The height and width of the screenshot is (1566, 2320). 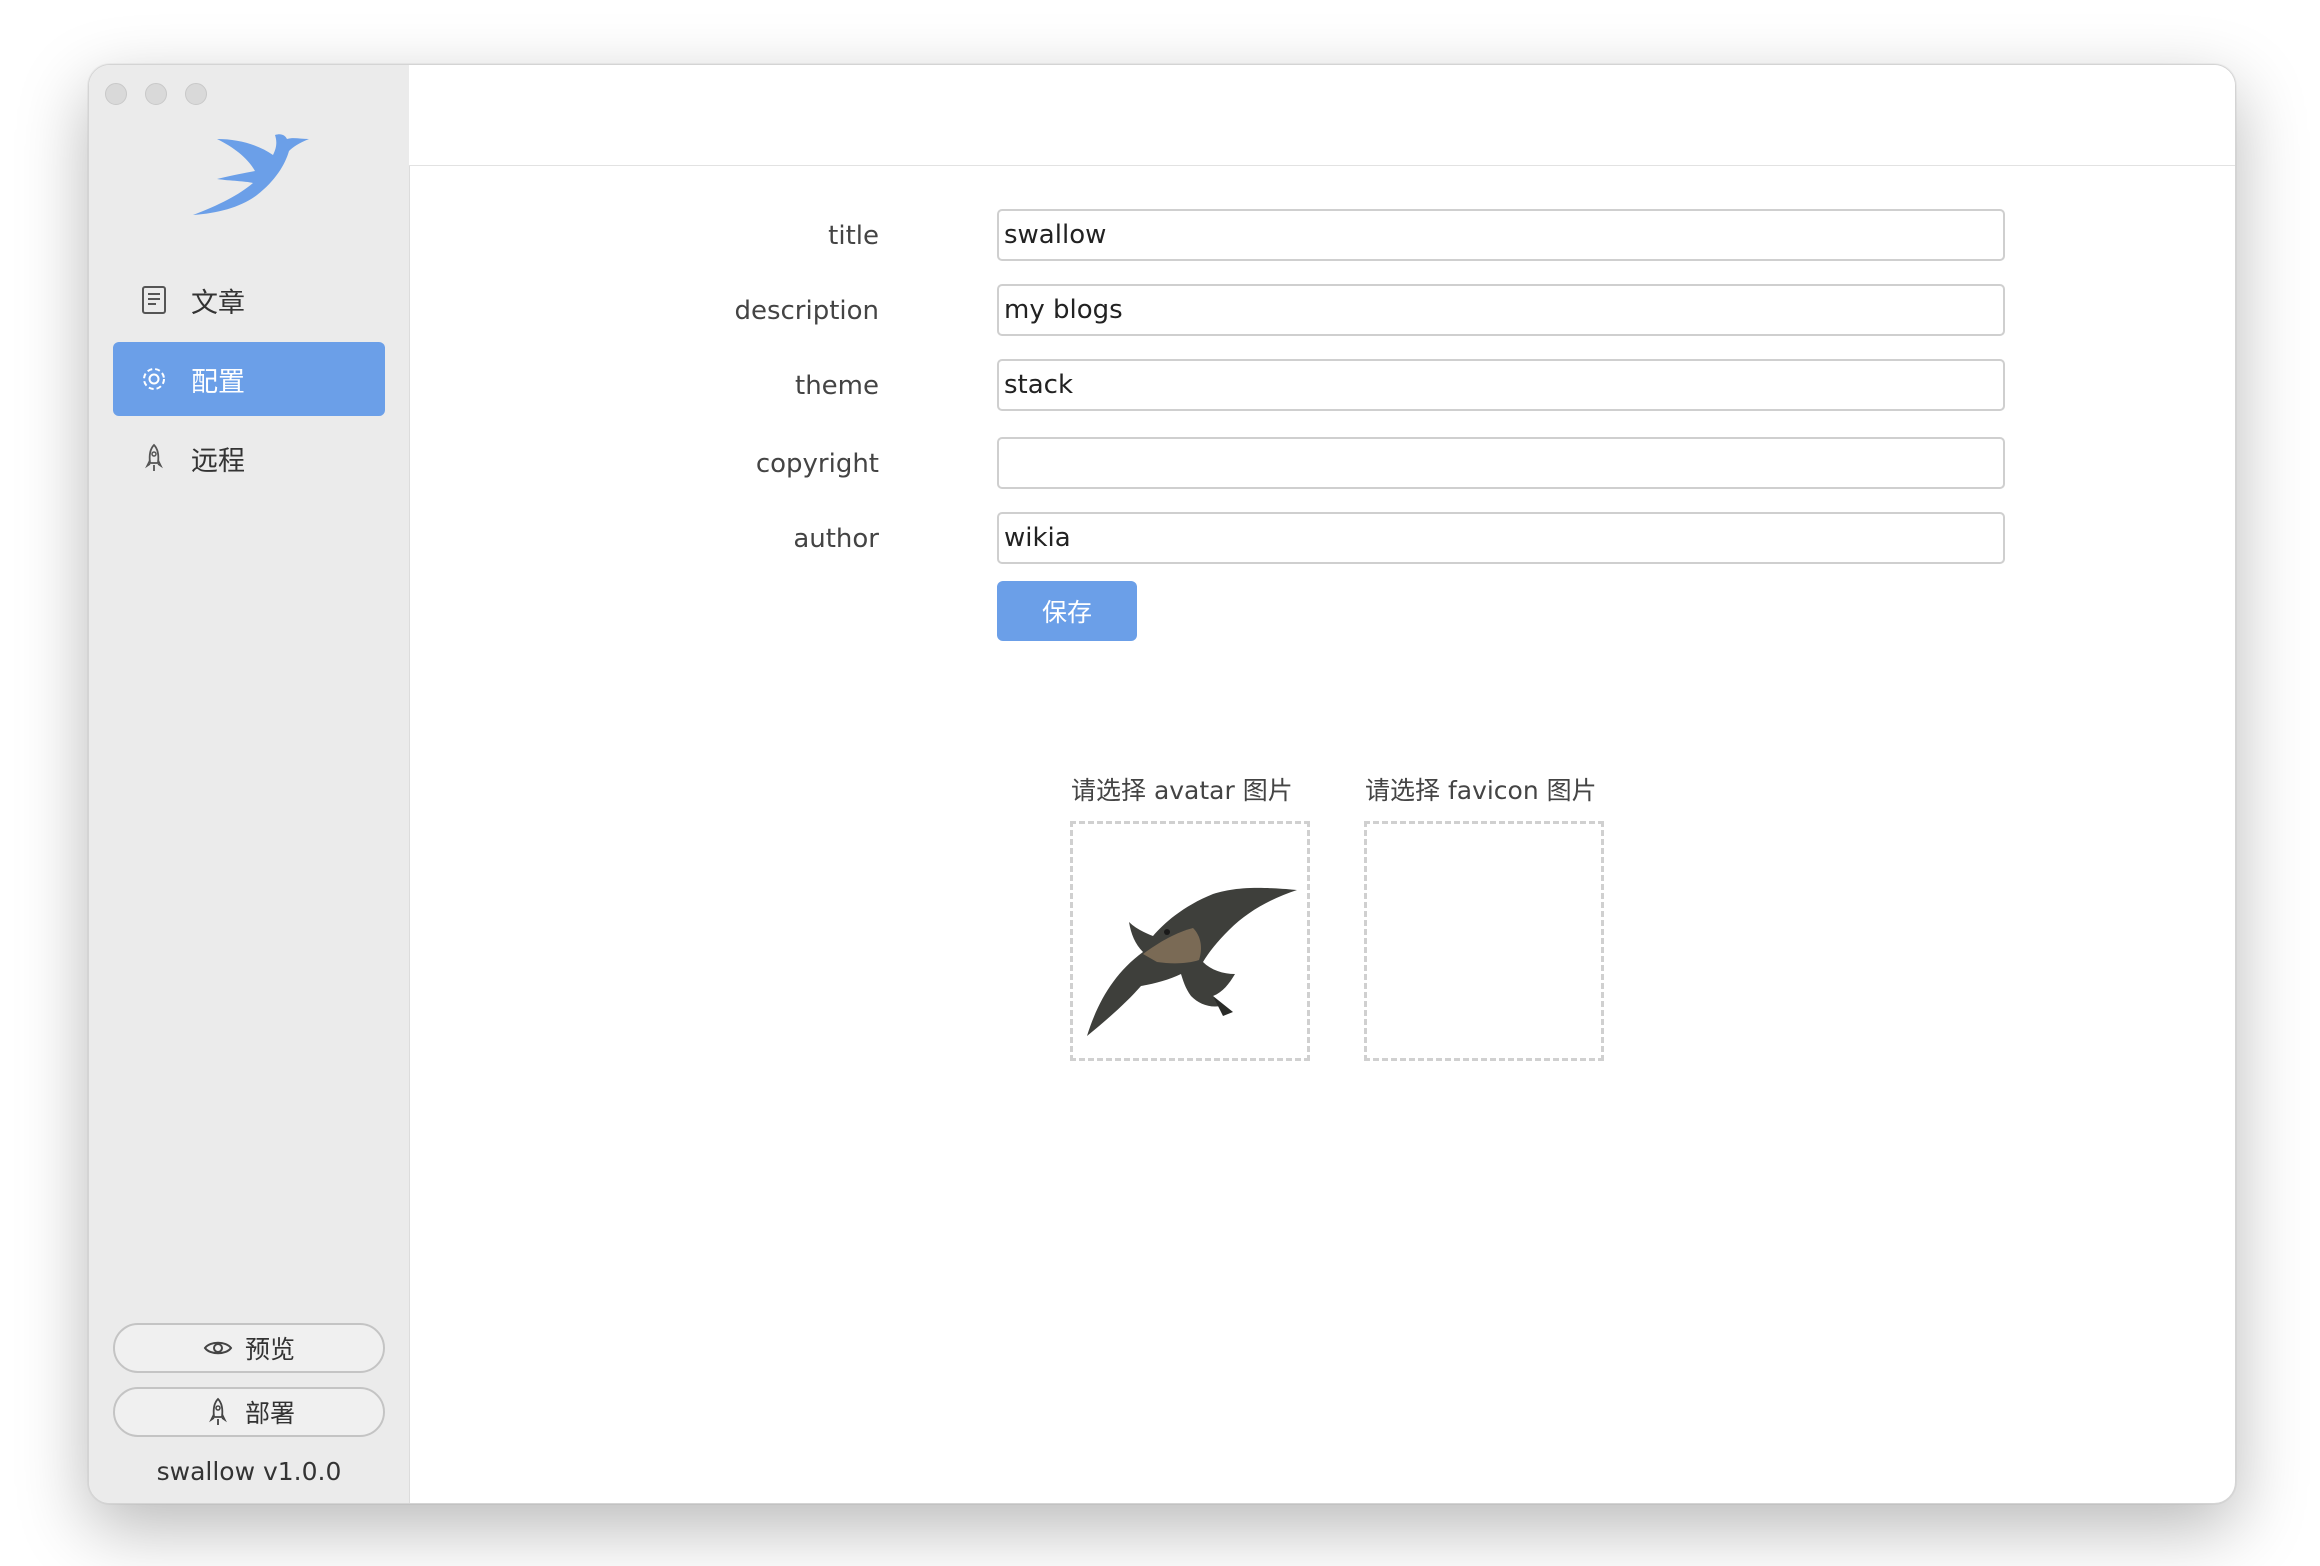 What do you see at coordinates (1501, 235) in the screenshot?
I see `title-input` at bounding box center [1501, 235].